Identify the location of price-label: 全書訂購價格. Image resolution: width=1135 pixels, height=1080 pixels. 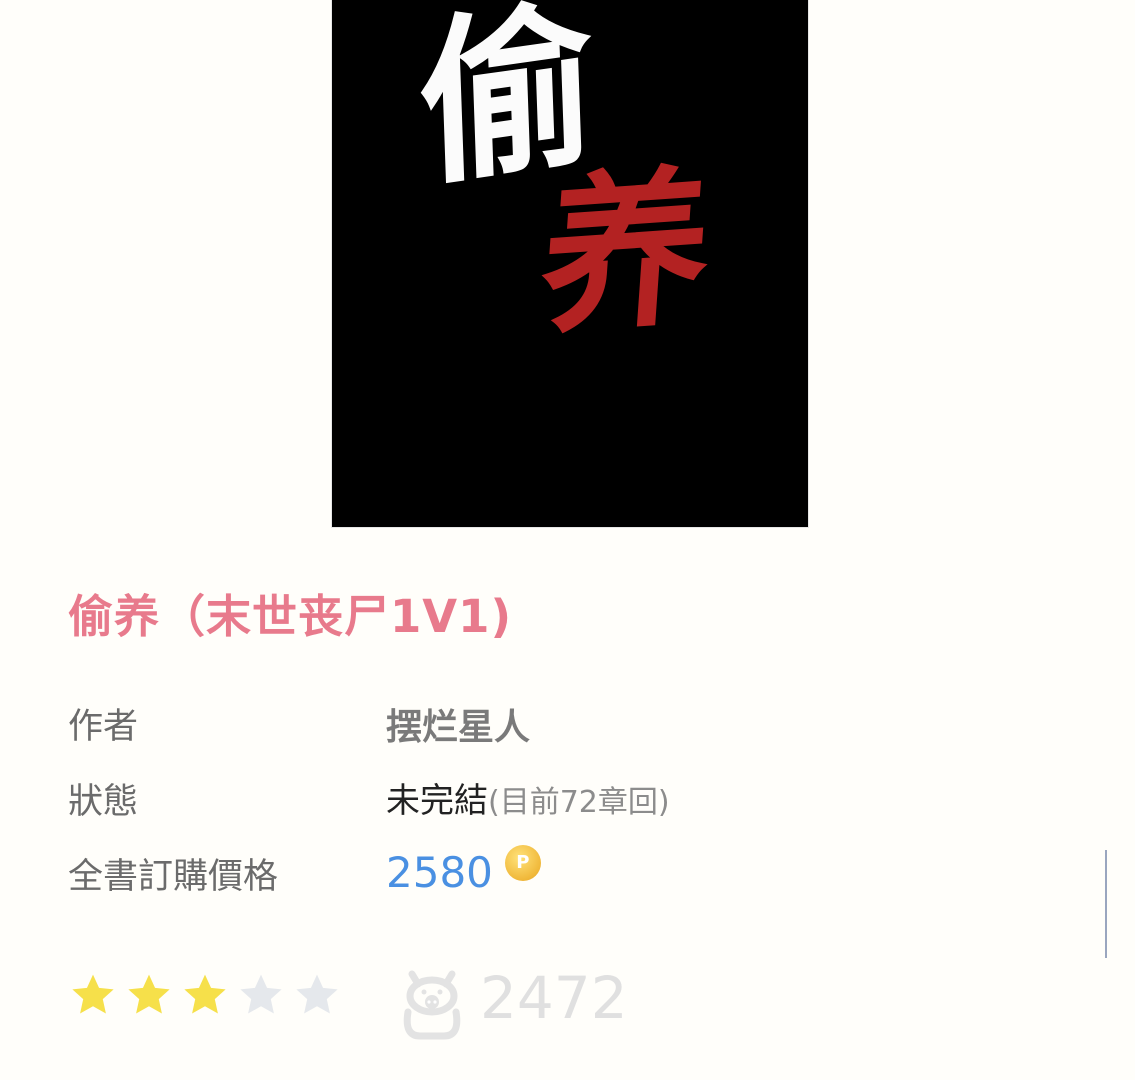
(173, 877).